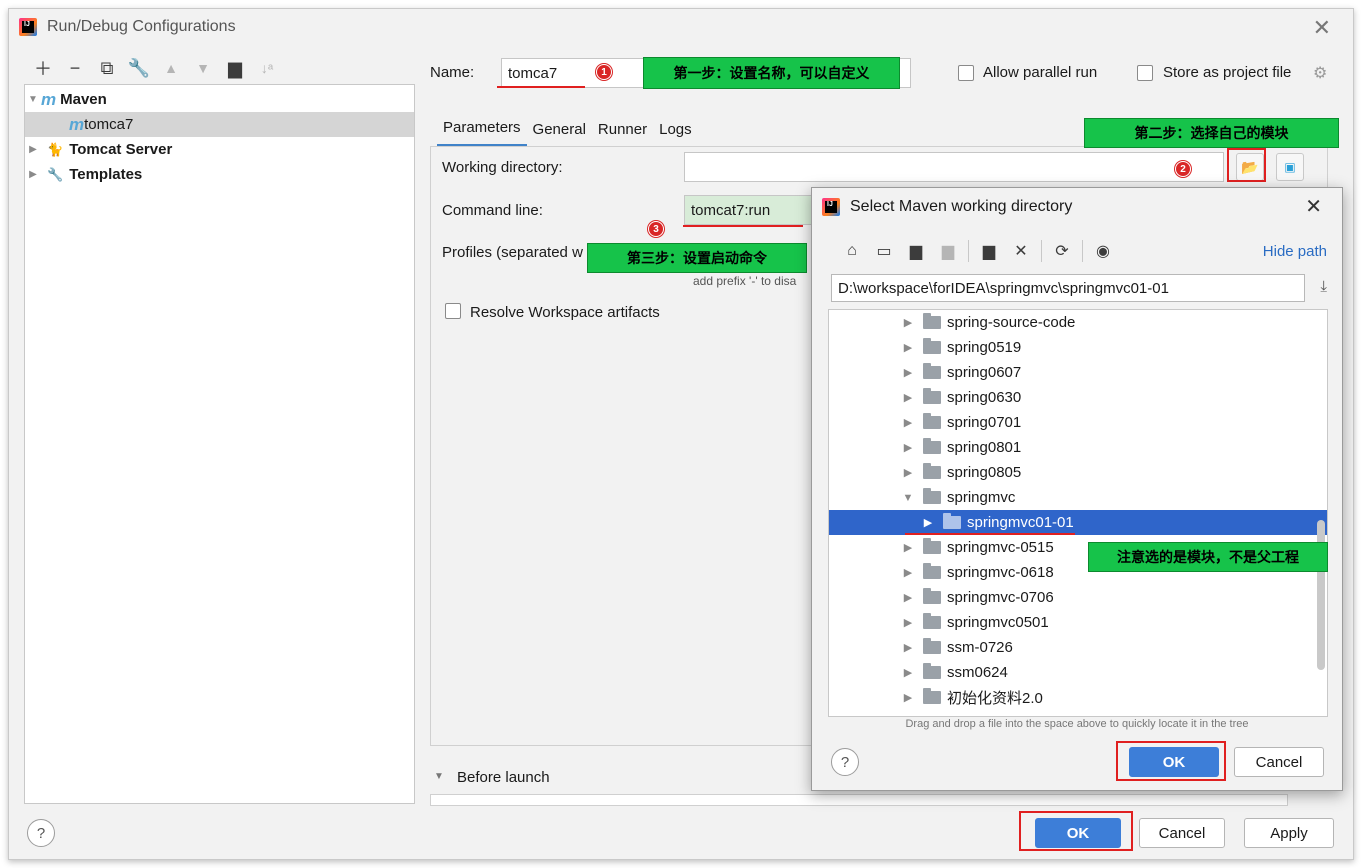 This screenshot has width=1362, height=868. Describe the element at coordinates (439, 776) in the screenshot. I see `collapse-arrow-icon: ▼` at that location.